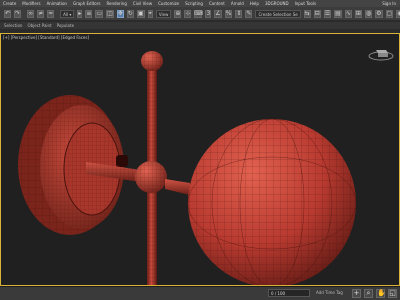  What do you see at coordinates (200, 293) in the screenshot?
I see `status-bar: 0 / 100 Add Time Tag + ⌕ ✋ ◱` at bounding box center [200, 293].